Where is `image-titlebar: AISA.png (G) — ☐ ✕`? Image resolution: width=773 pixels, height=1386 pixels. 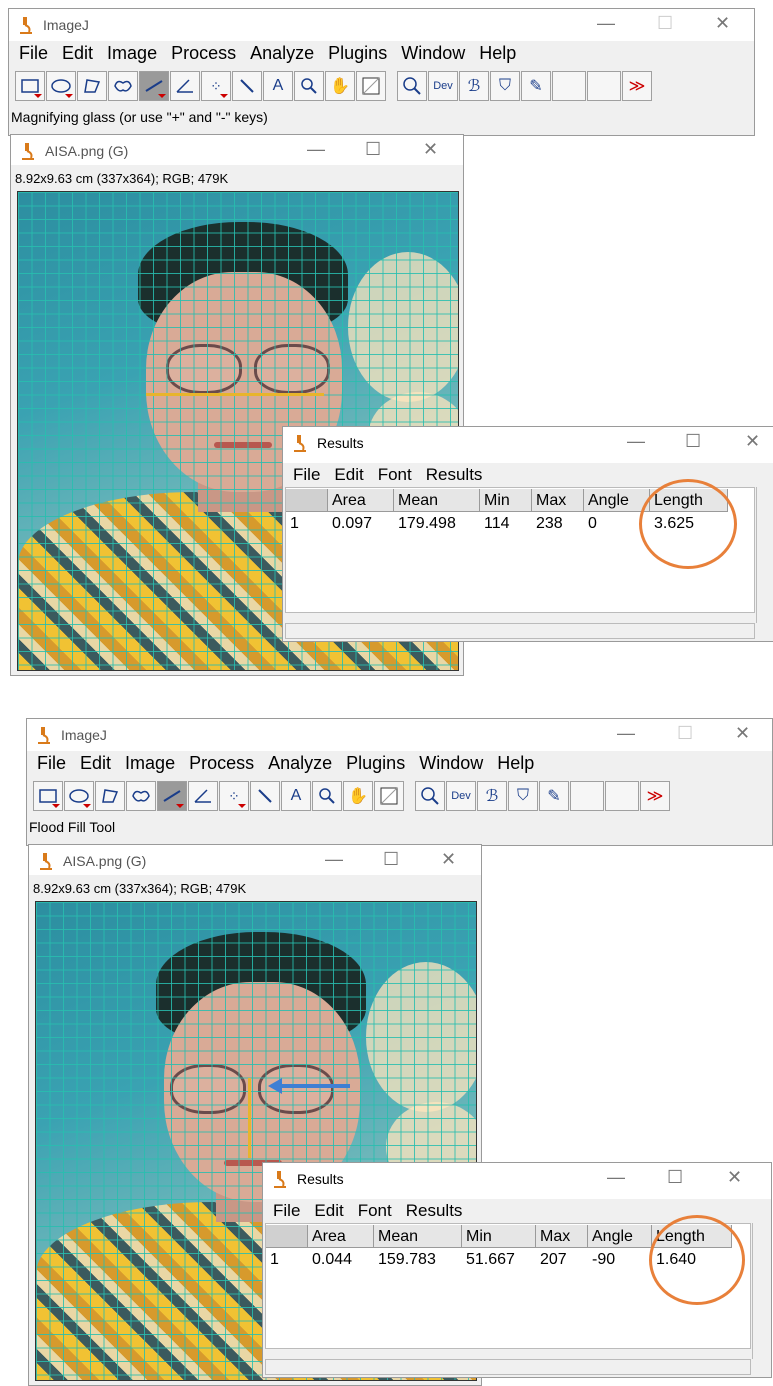 image-titlebar: AISA.png (G) — ☐ ✕ is located at coordinates (255, 860).